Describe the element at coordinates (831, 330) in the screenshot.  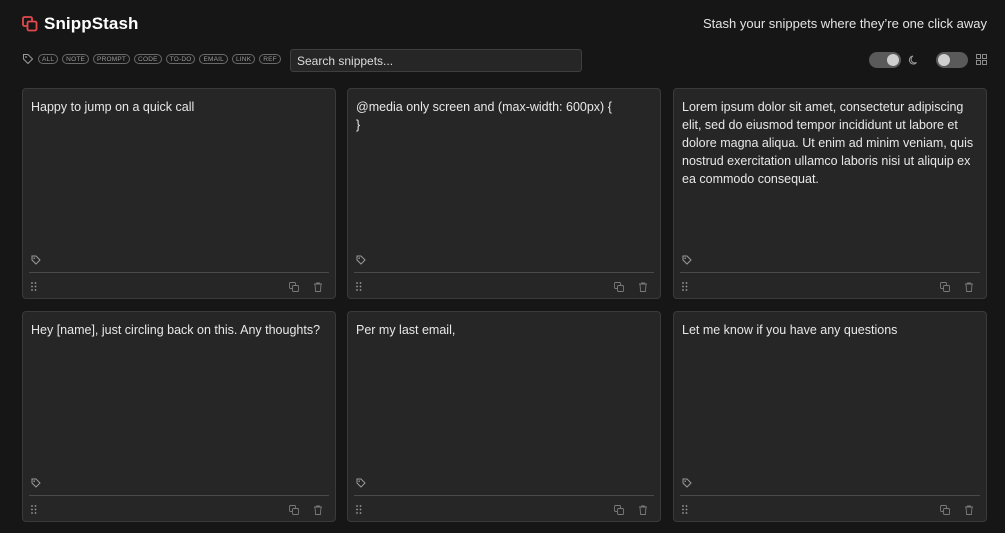
I see `snippet-text: Let me know if you have any questions` at that location.